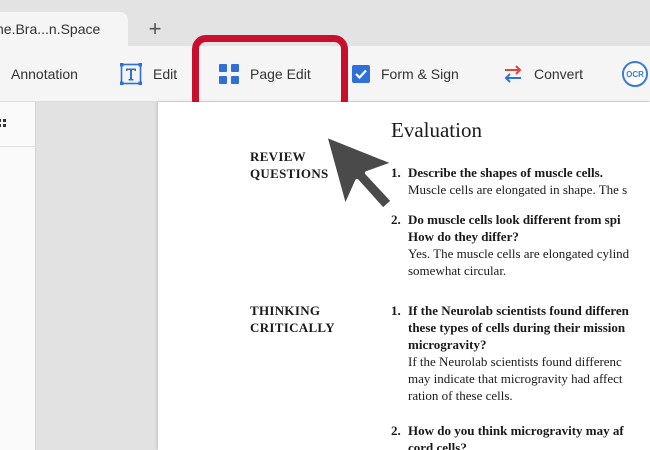  I want to click on answer-text: ration of these cells., so click(460, 395).